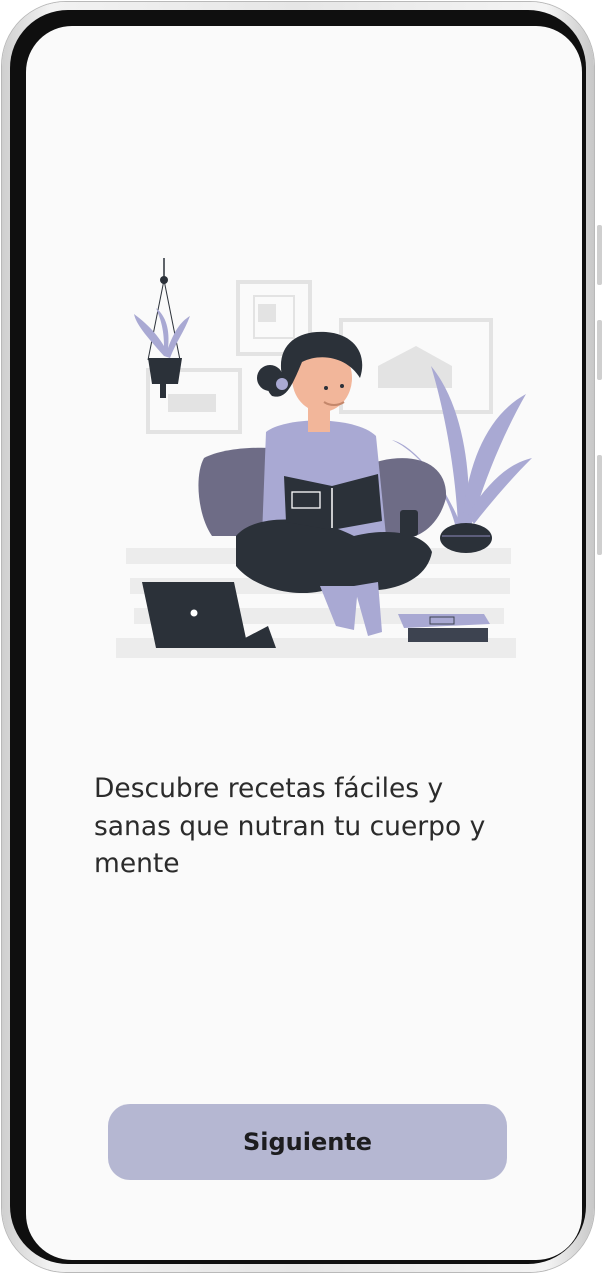 The height and width of the screenshot is (1275, 604). Describe the element at coordinates (599, 255) in the screenshot. I see `volume-up-button` at that location.